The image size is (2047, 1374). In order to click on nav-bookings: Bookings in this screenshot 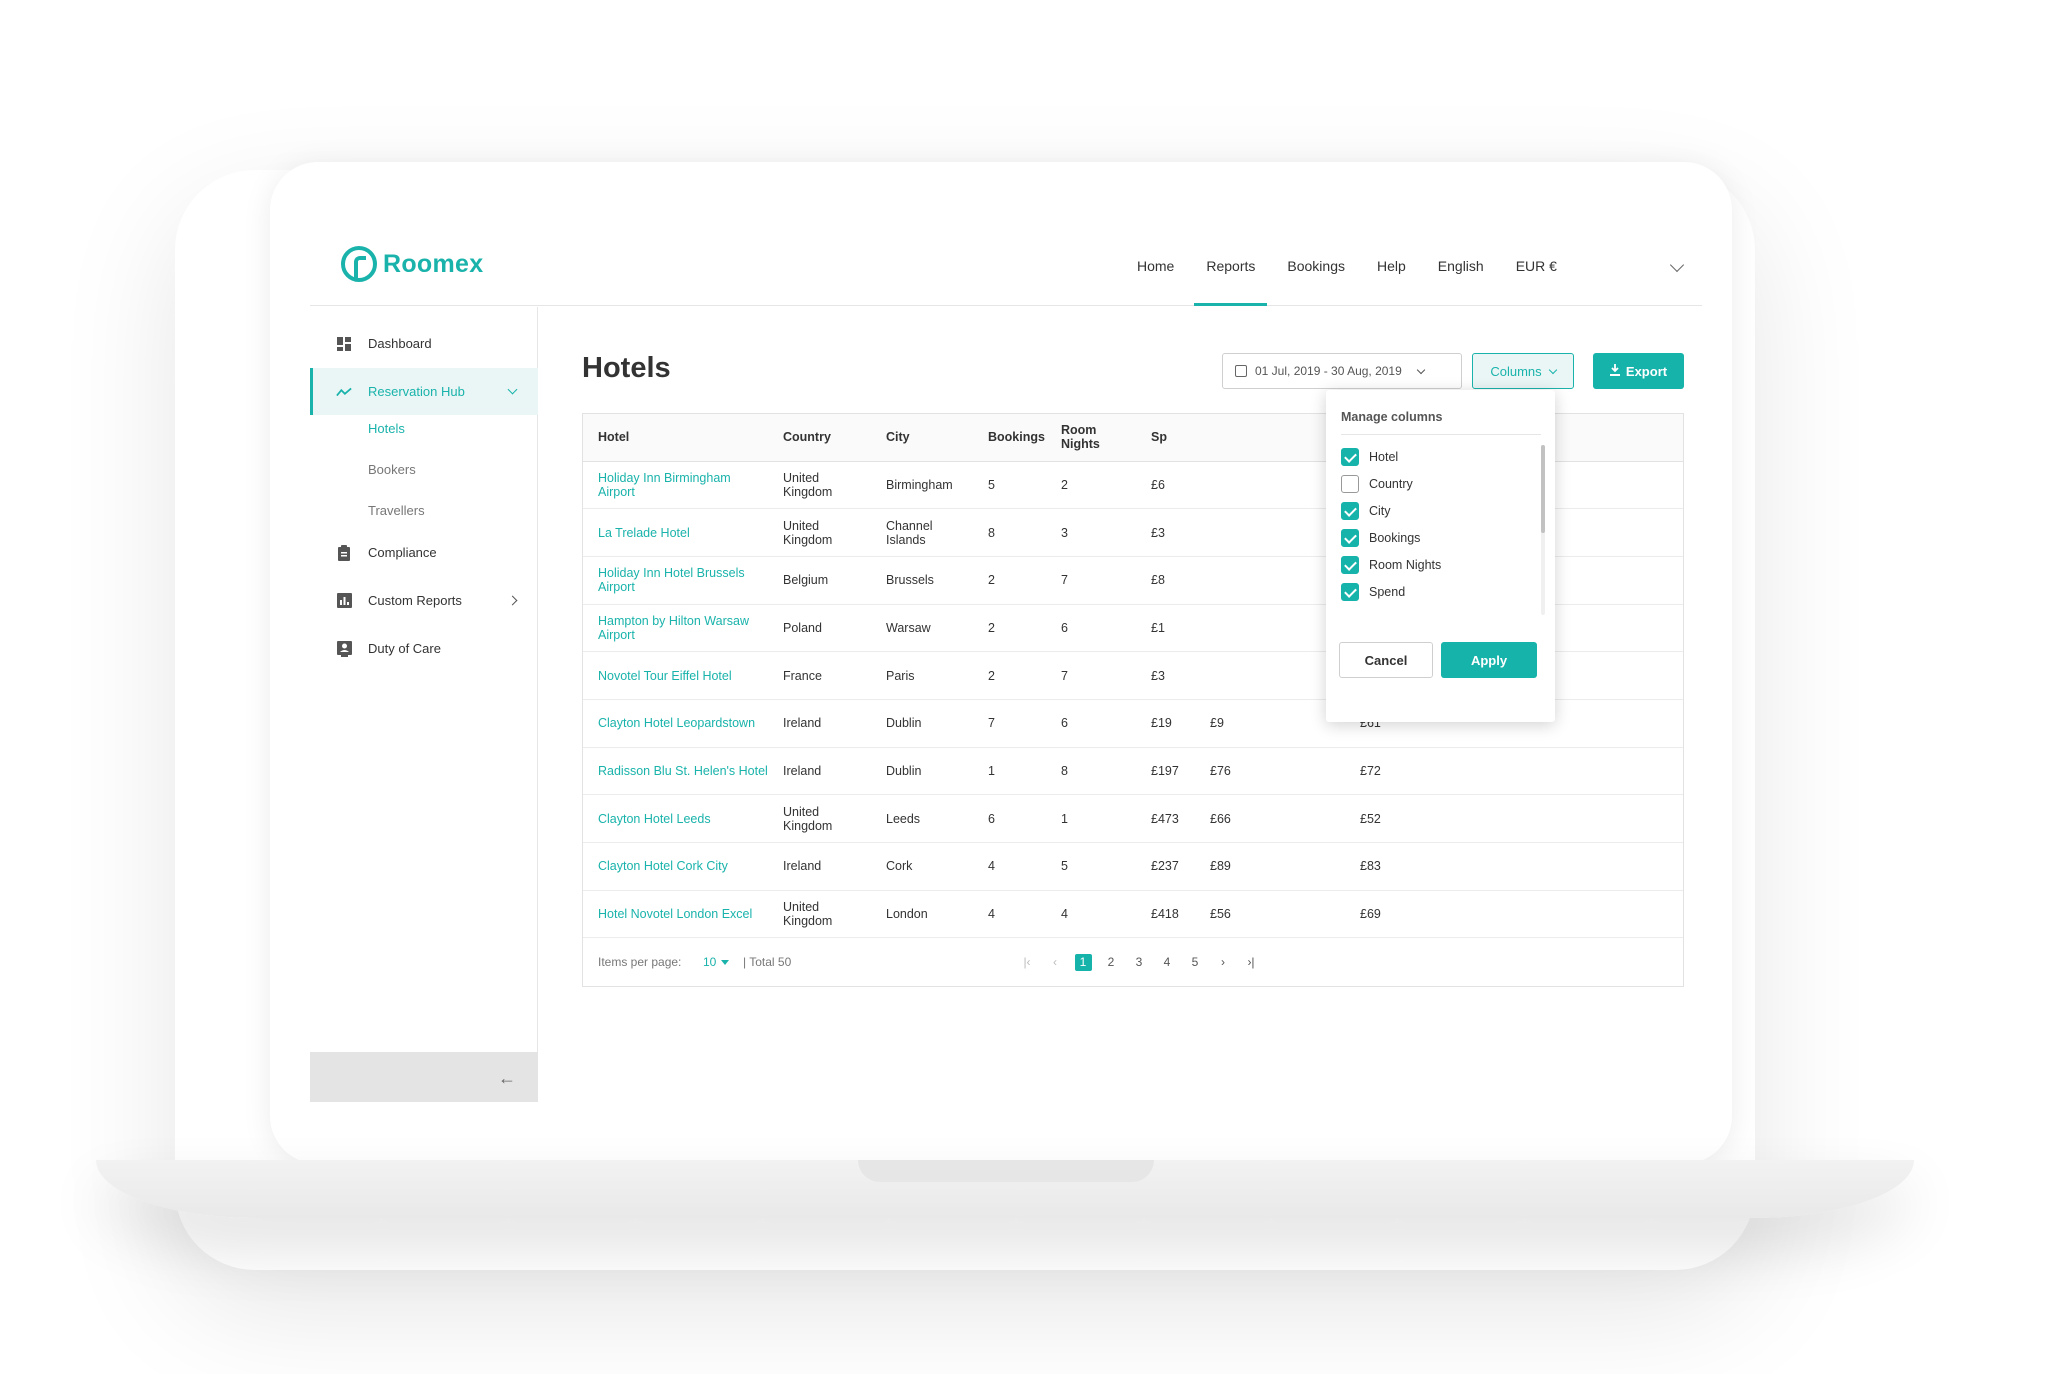, I will do `click(1316, 269)`.